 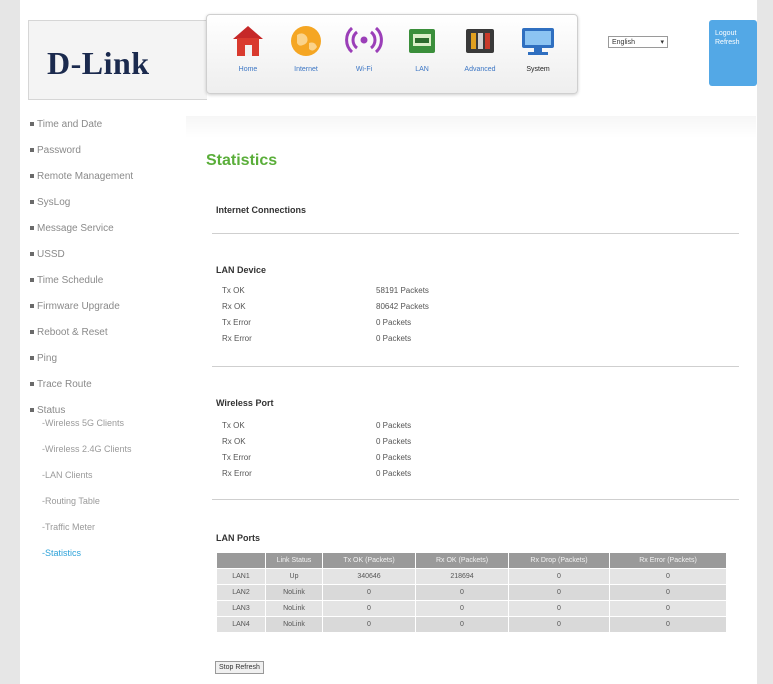 I want to click on nav-internet-label: Internet, so click(x=306, y=69).